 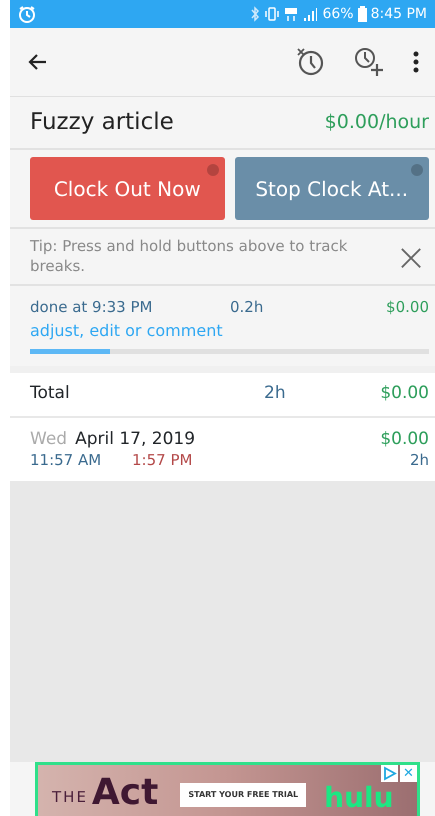 I want to click on weekday: Wed, so click(x=49, y=439).